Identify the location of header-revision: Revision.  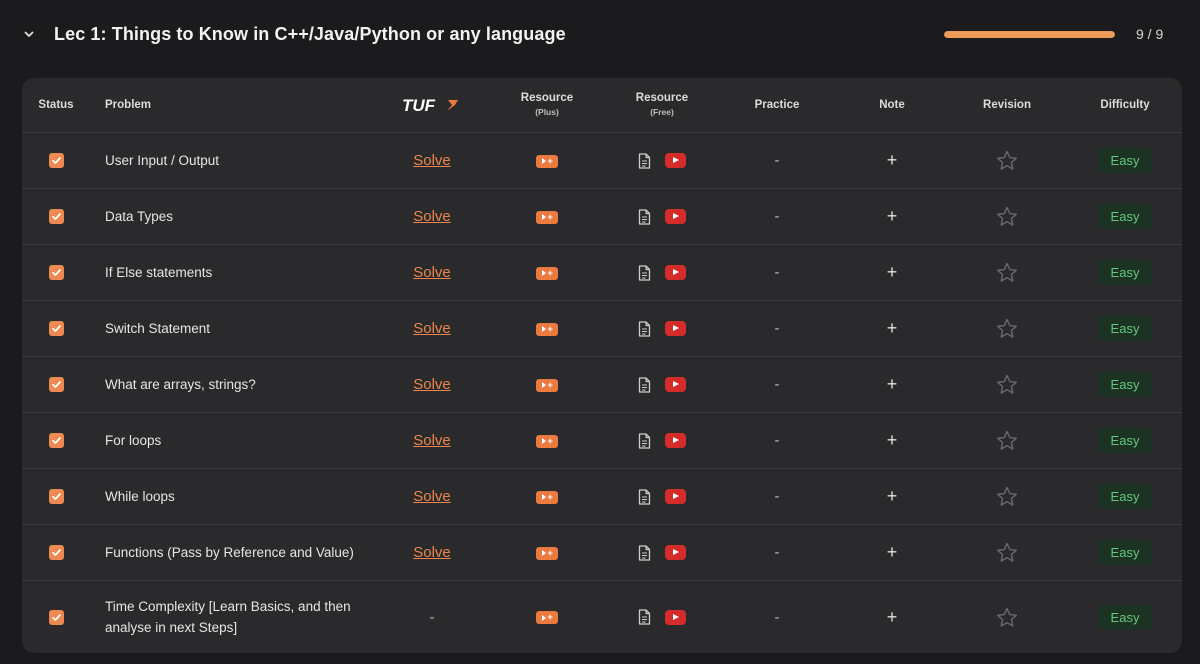
(1007, 105).